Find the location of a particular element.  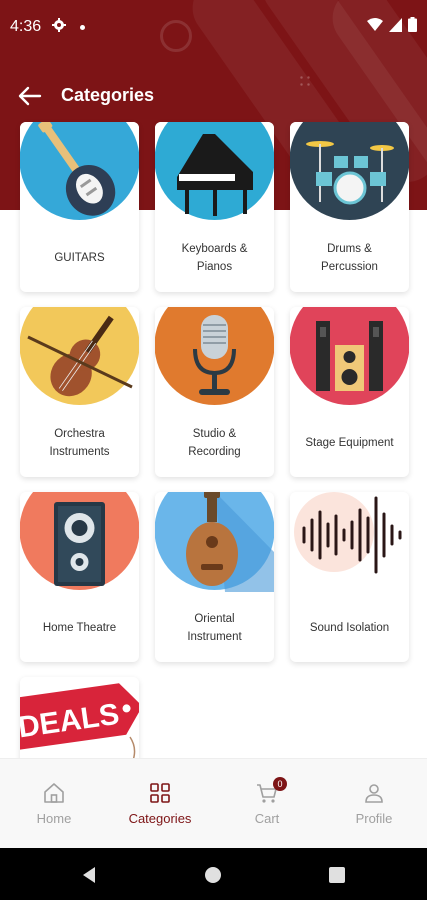

piano-image is located at coordinates (214, 172).